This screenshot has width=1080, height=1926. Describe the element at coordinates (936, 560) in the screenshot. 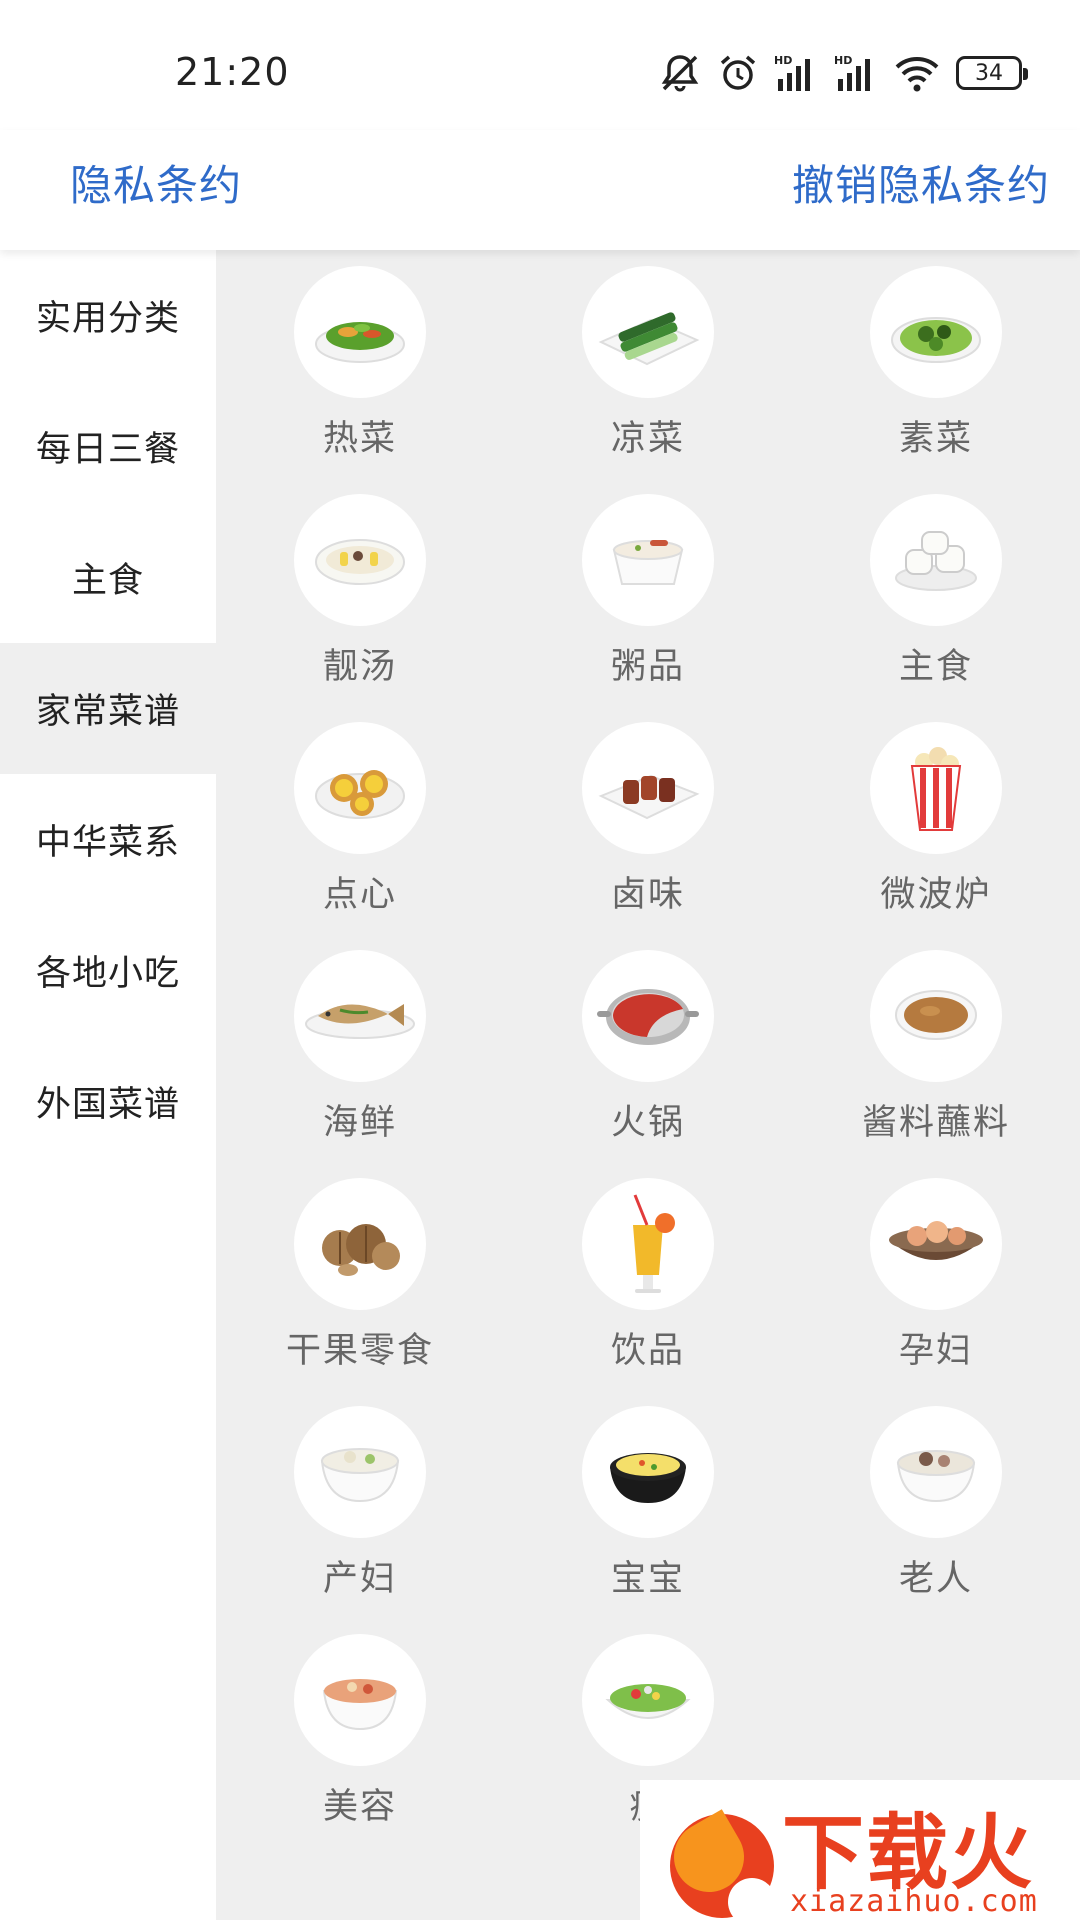

I see `steamed-buns-icon` at that location.